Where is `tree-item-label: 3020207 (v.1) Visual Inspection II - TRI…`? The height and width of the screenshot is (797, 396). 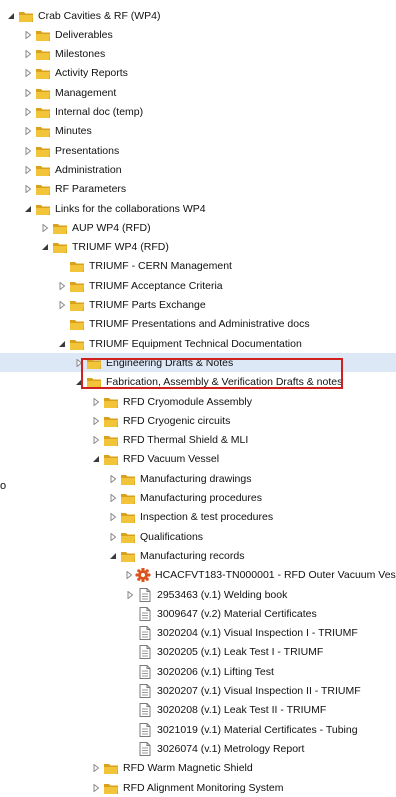 tree-item-label: 3020207 (v.1) Visual Inspection II - TRI… is located at coordinates (259, 691).